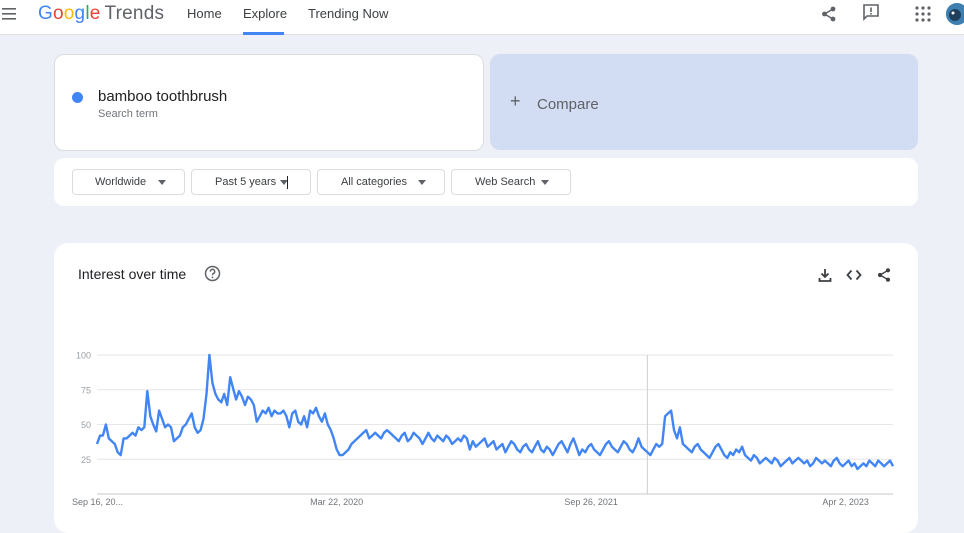 Image resolution: width=964 pixels, height=533 pixels. Describe the element at coordinates (770, 440) in the screenshot. I see `series-line-partial` at that location.